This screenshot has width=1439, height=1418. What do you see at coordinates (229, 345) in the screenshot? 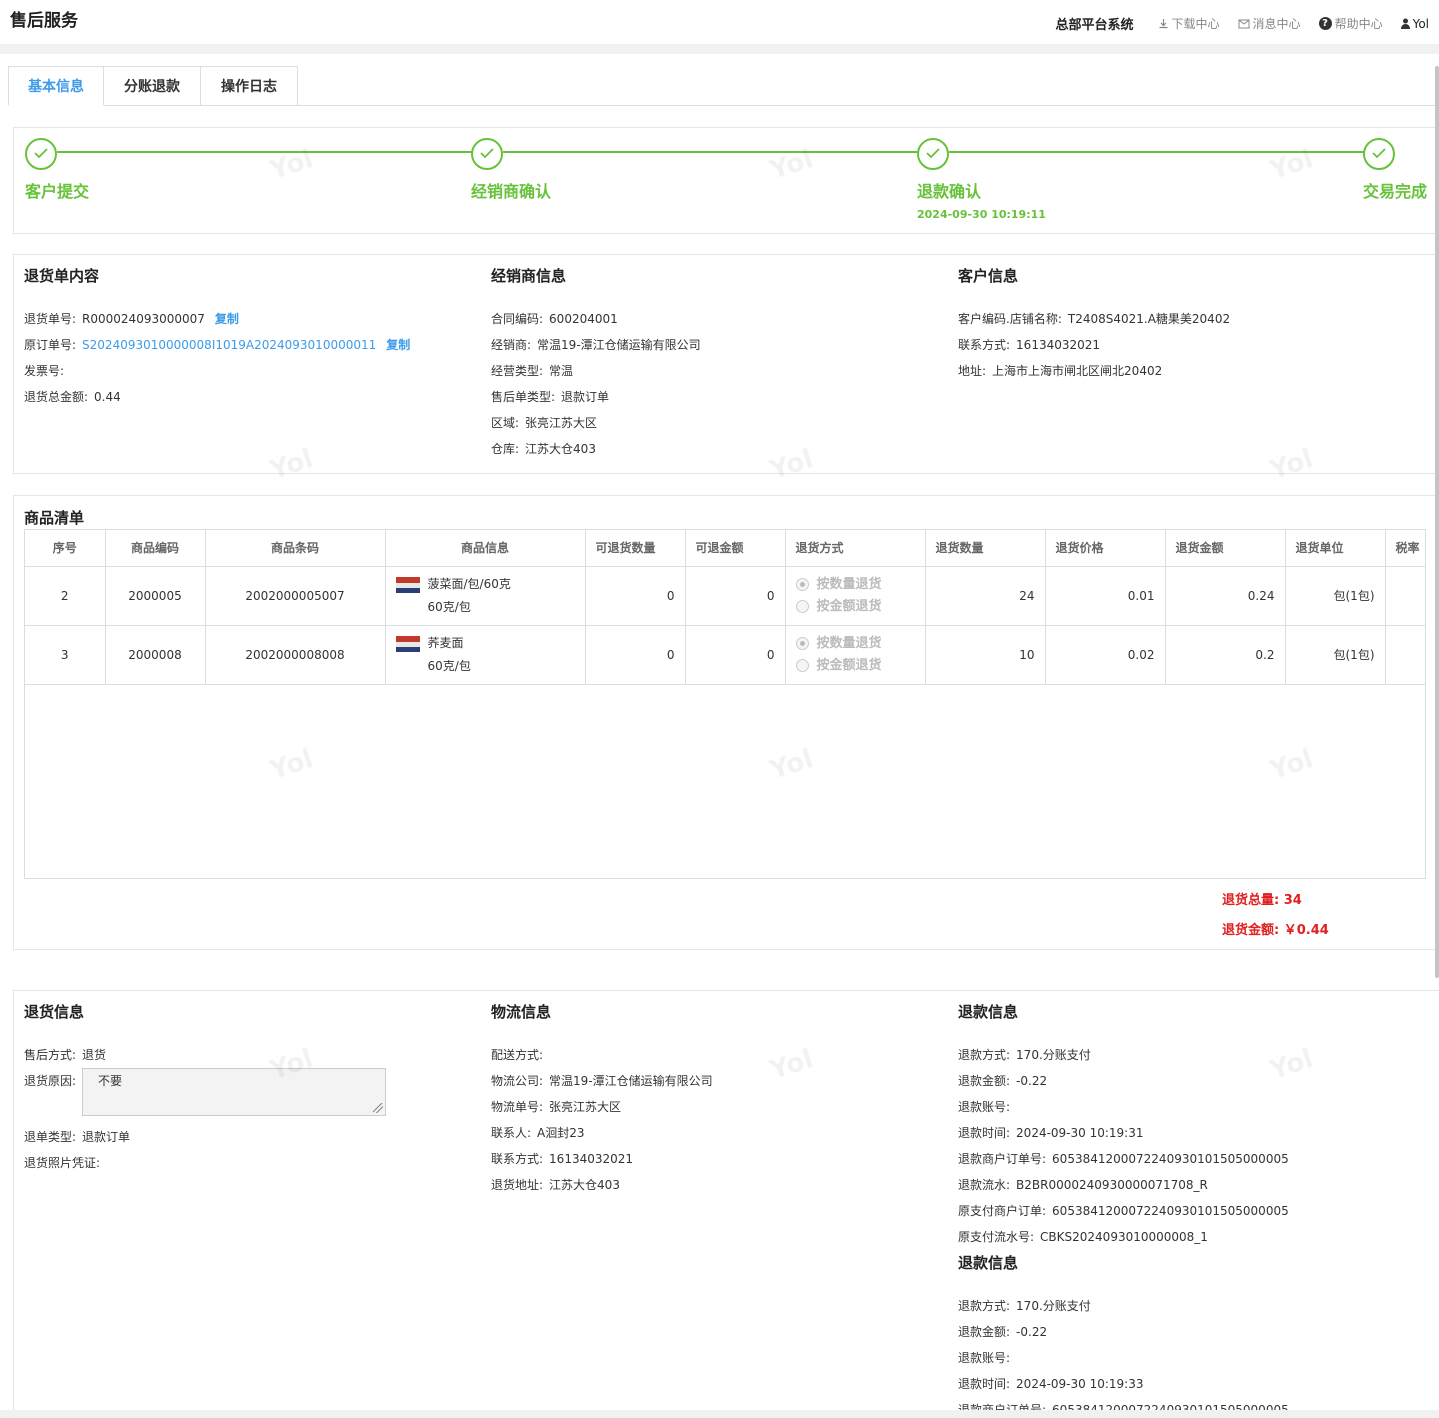
I see `orig-order-link: S2024093010000008I1019A2024093010000011` at bounding box center [229, 345].